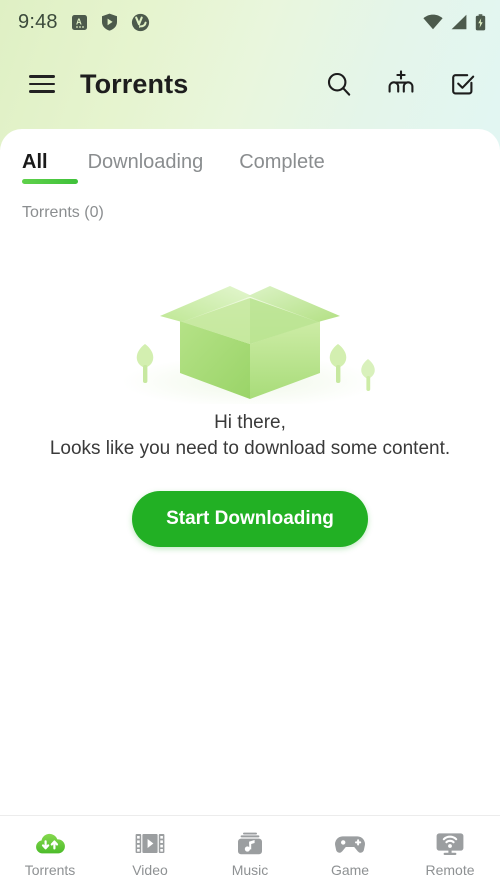 The height and width of the screenshot is (888, 500). Describe the element at coordinates (50, 843) in the screenshot. I see `cloud-transfer-icon` at that location.